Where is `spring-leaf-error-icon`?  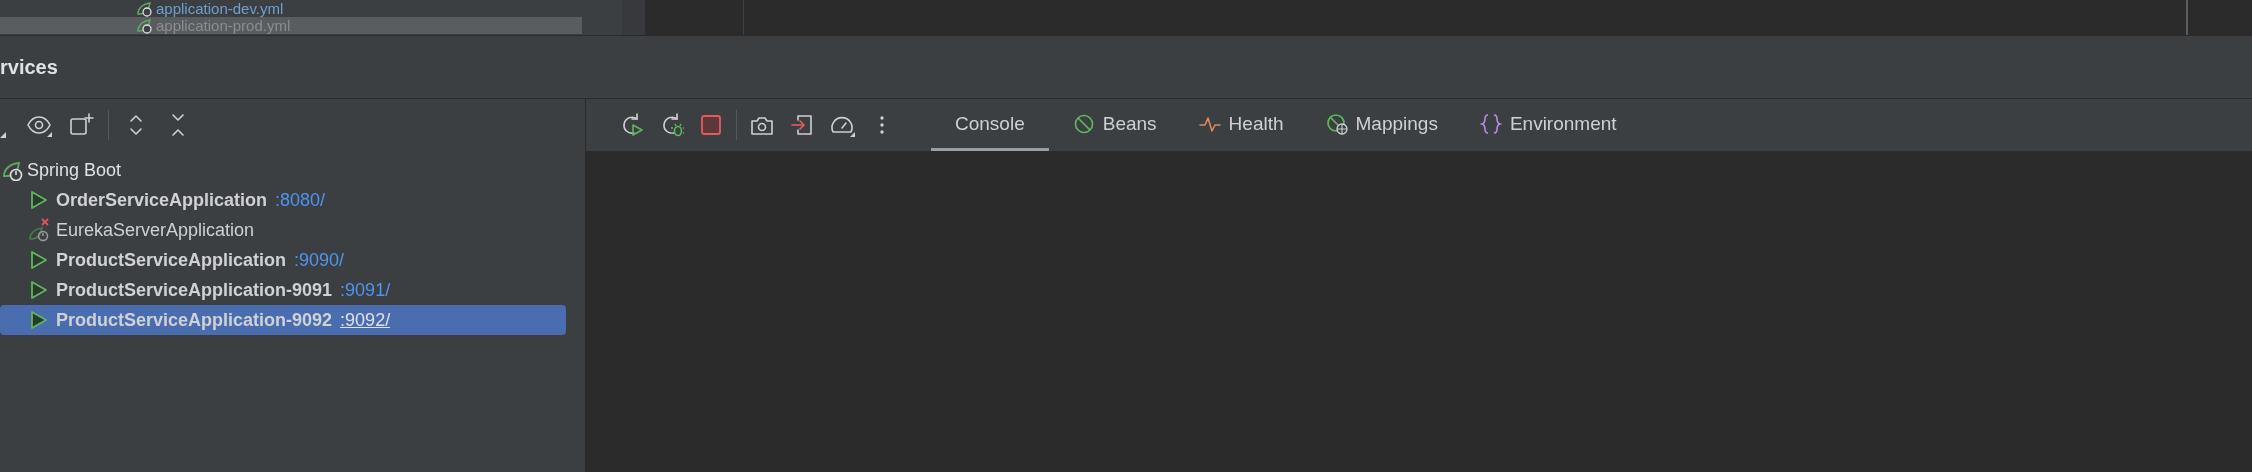 spring-leaf-error-icon is located at coordinates (39, 230).